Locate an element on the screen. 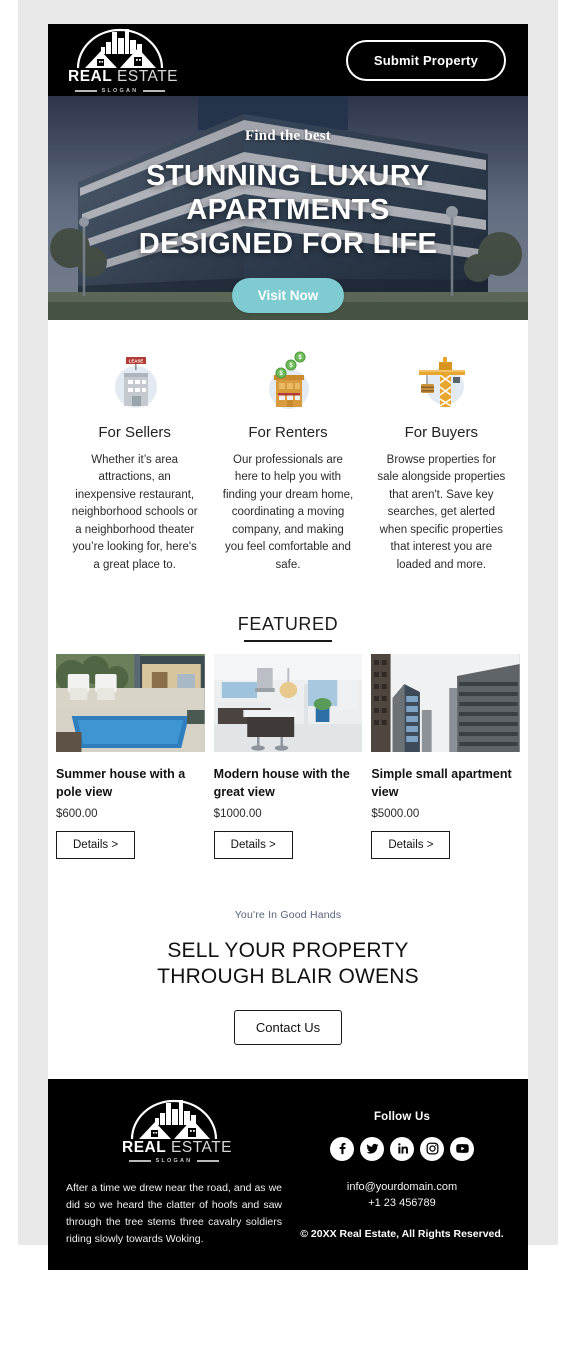  modern-kitchen-photo is located at coordinates (288, 702).